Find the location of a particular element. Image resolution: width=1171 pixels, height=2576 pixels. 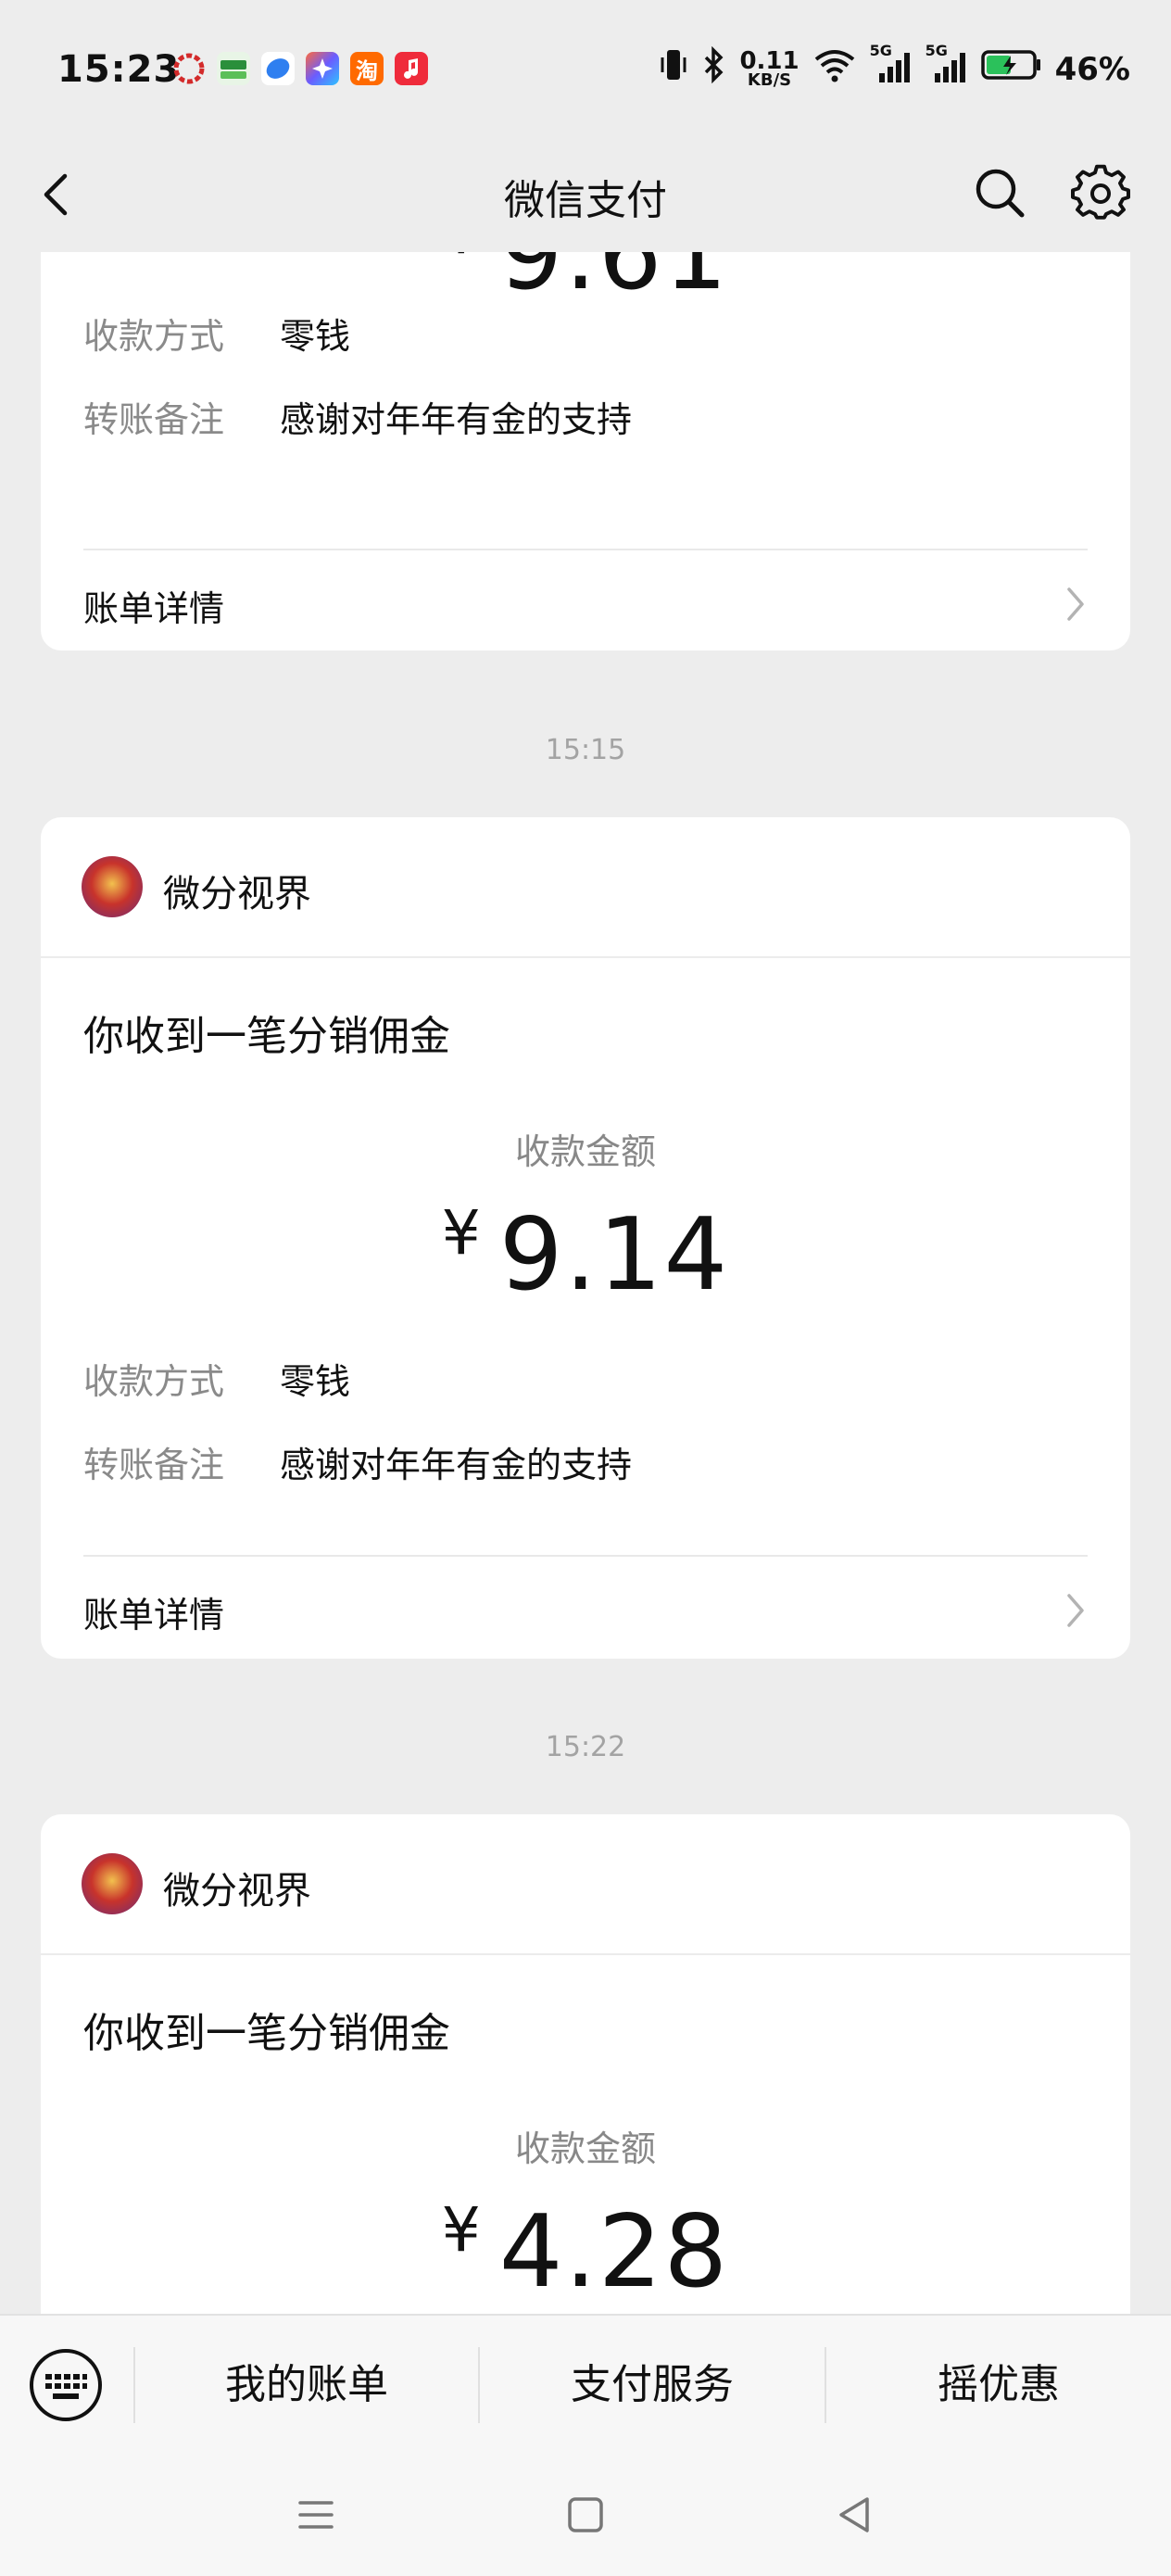

unicom-icon is located at coordinates (189, 68).